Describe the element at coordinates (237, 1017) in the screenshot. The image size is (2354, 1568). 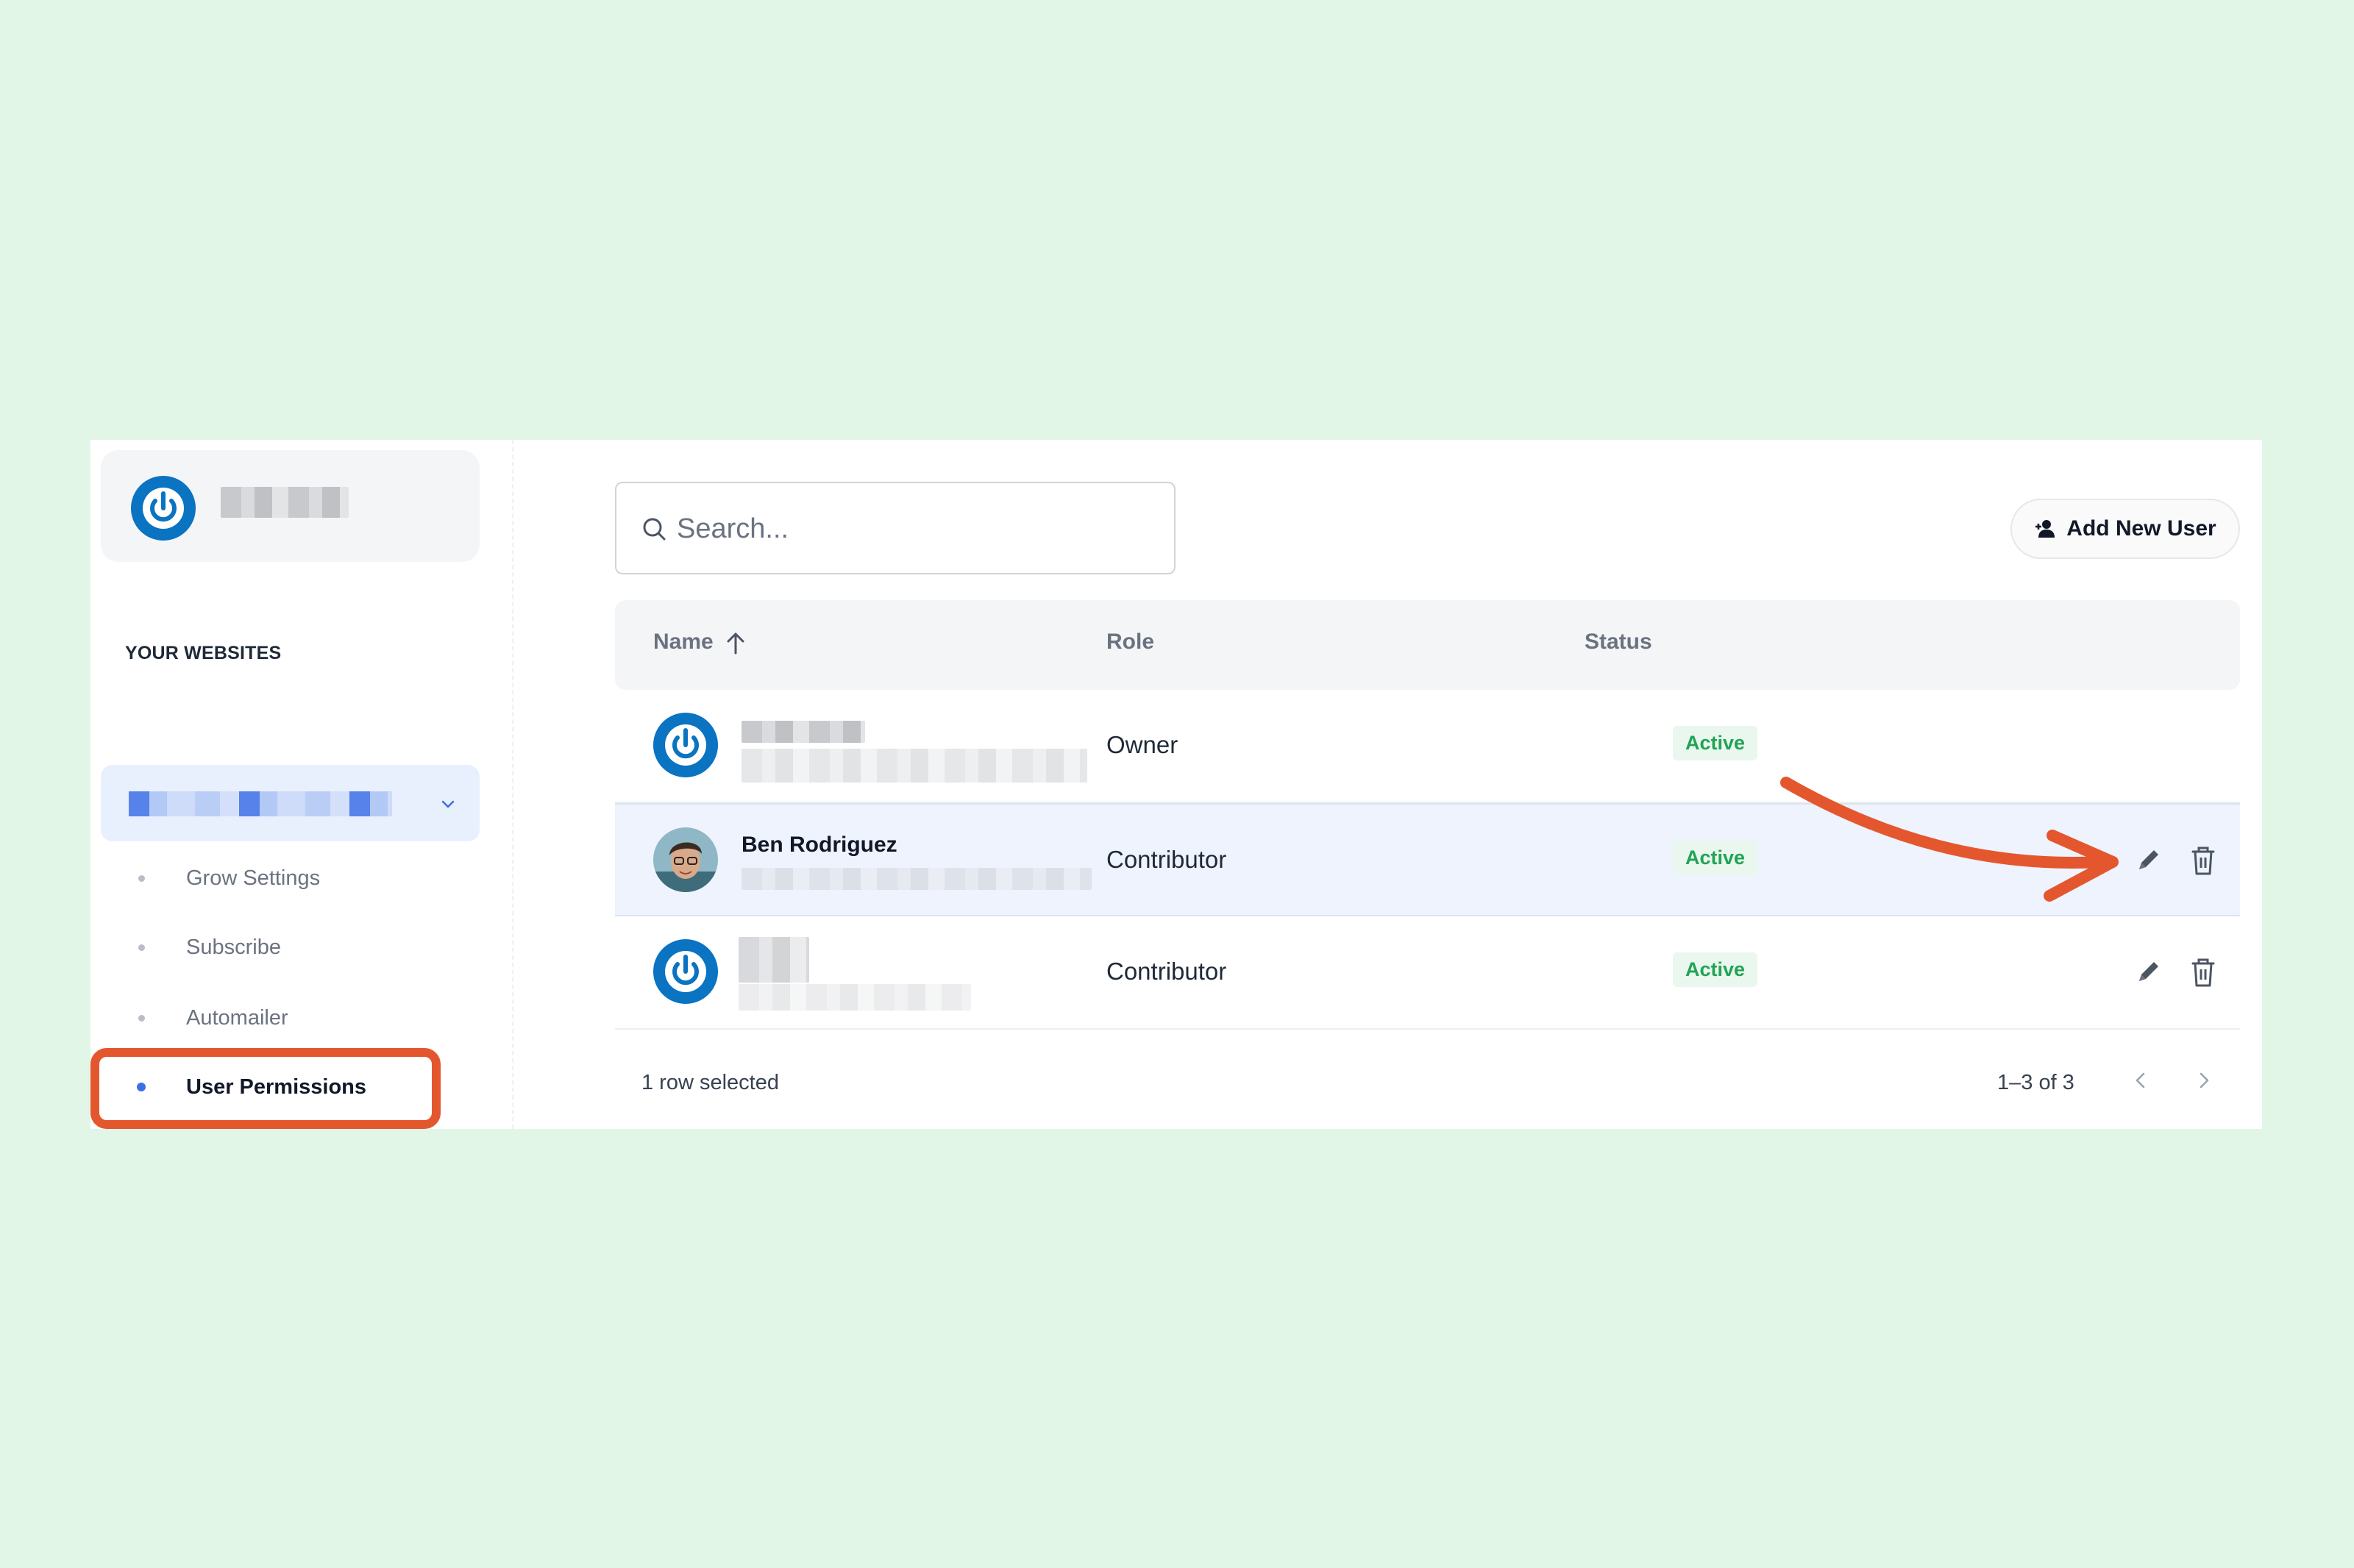
I see `sidebar-item-label: Automailer` at that location.